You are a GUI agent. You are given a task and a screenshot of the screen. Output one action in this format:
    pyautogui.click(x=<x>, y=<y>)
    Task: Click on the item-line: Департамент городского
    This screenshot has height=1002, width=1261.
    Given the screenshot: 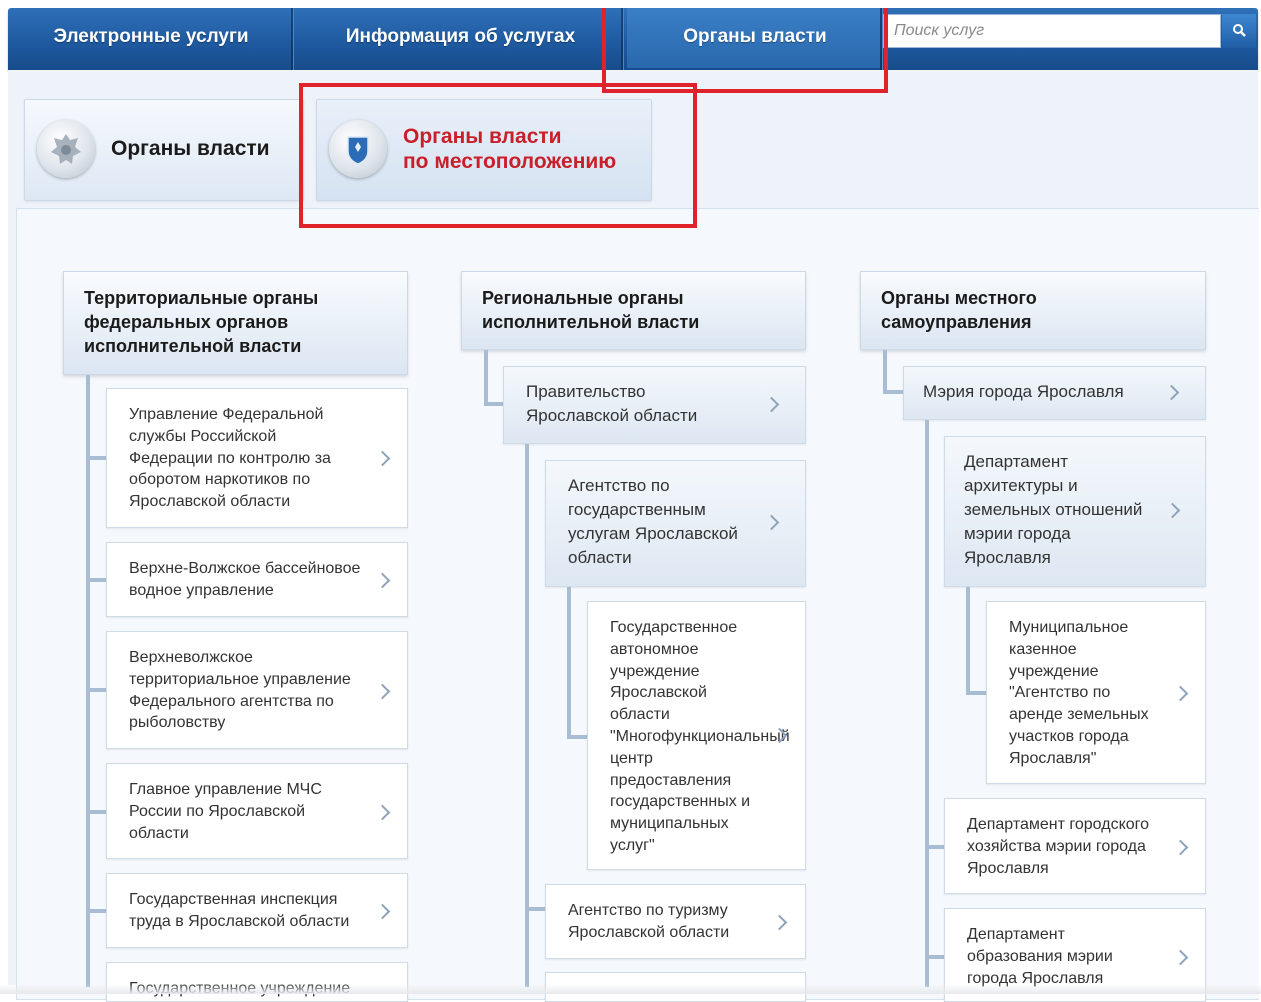 What is the action you would take?
    pyautogui.click(x=1058, y=824)
    